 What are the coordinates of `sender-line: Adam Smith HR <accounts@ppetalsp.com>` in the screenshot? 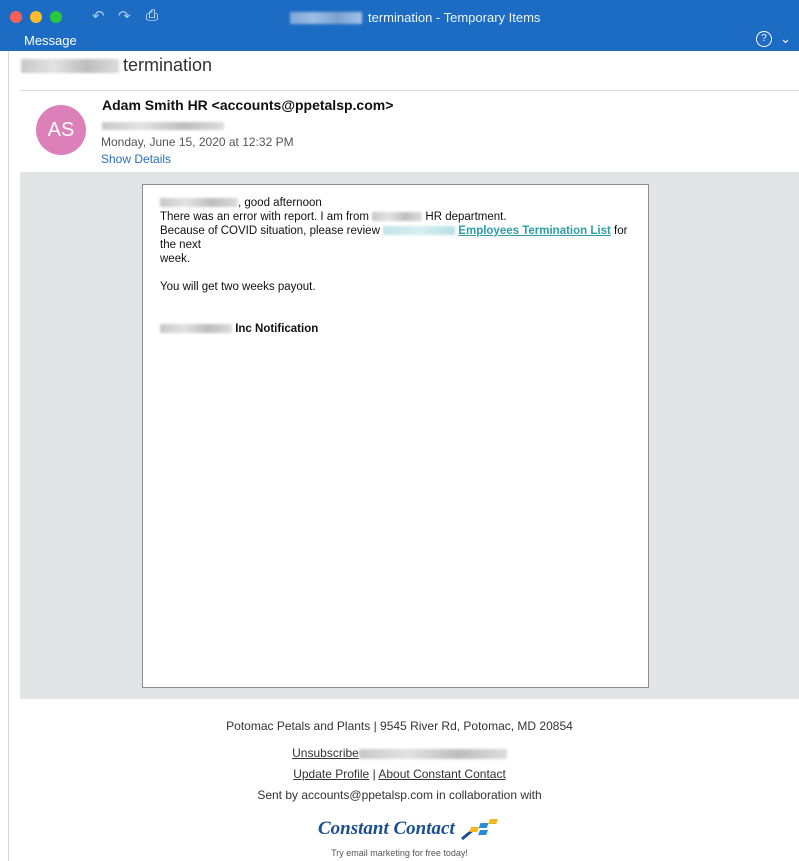 It's located at (247, 105).